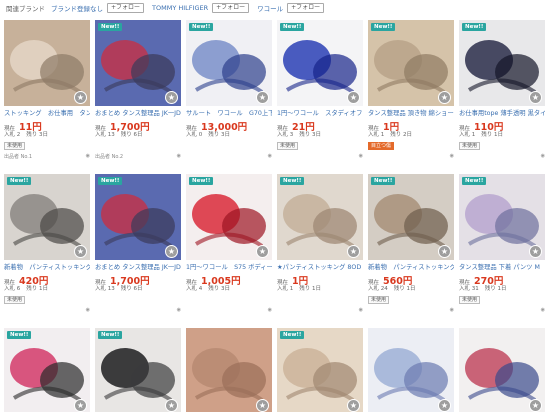 The width and height of the screenshot is (550, 412). What do you see at coordinates (320, 289) in the screenshot?
I see `auction-meta: 入札 1 残り 1日` at bounding box center [320, 289].